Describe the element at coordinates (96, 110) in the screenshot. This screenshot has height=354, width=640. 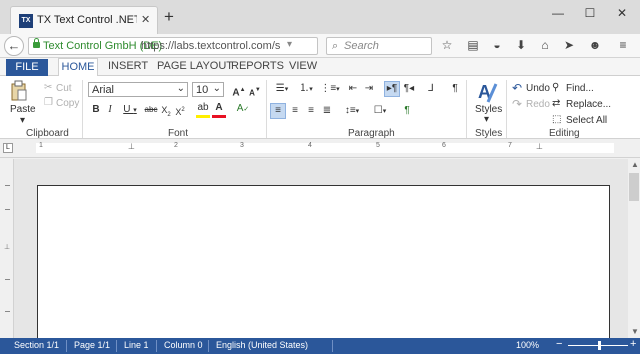
I see `bold-icon: B` at that location.